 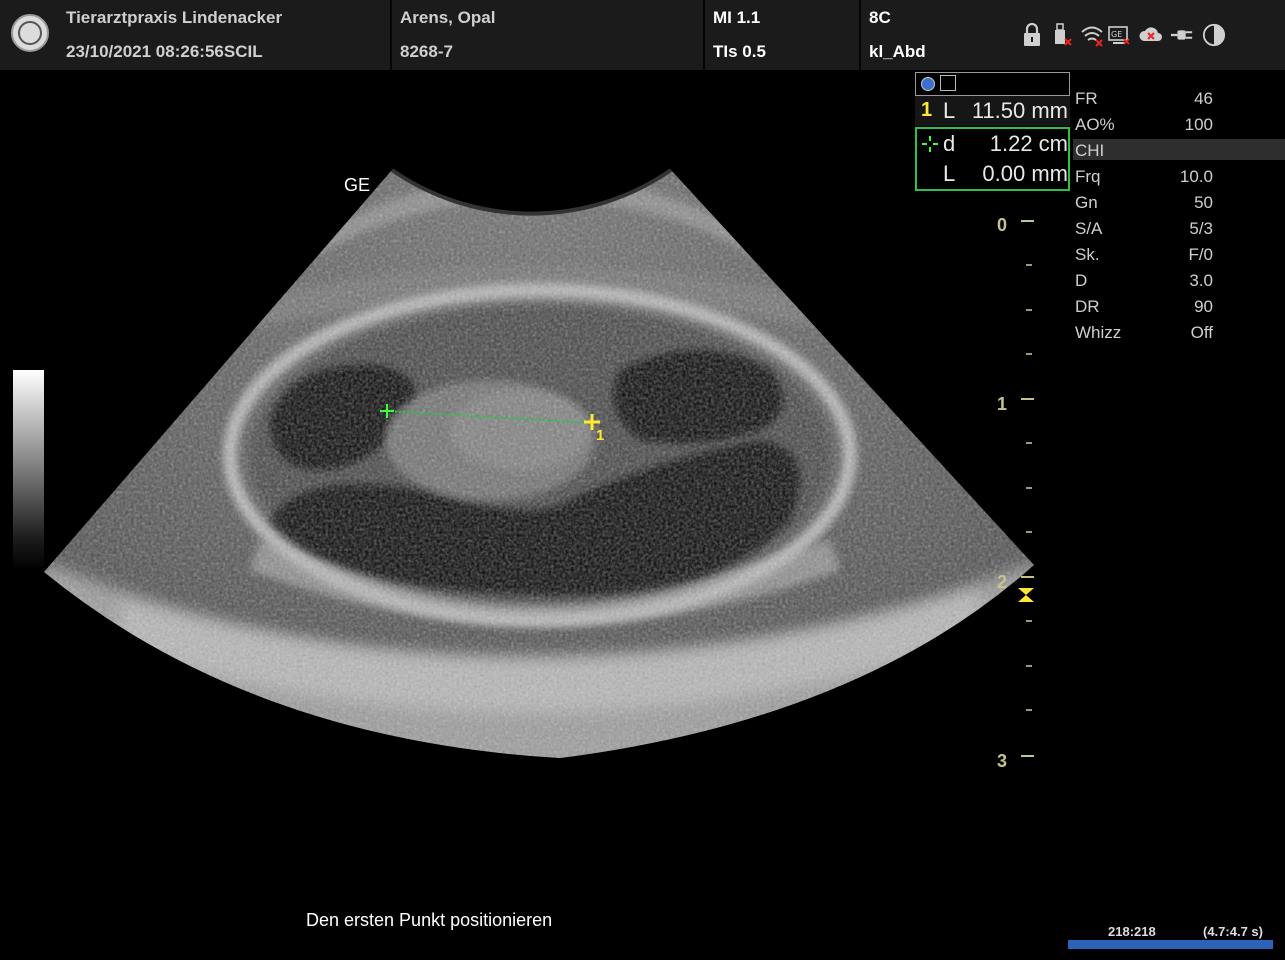 What do you see at coordinates (174, 17) in the screenshot?
I see `clinic-name: Tierarztpraxis Lindenacker` at bounding box center [174, 17].